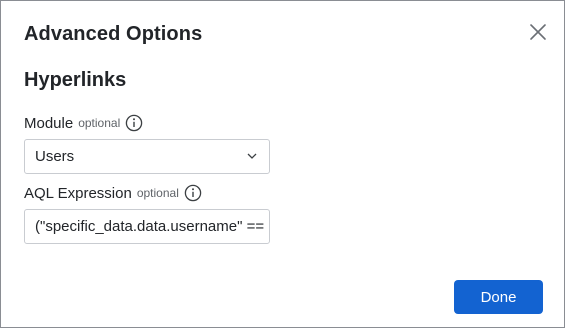 The height and width of the screenshot is (328, 565). I want to click on aql-field-label: AQL Expression optional, so click(113, 193).